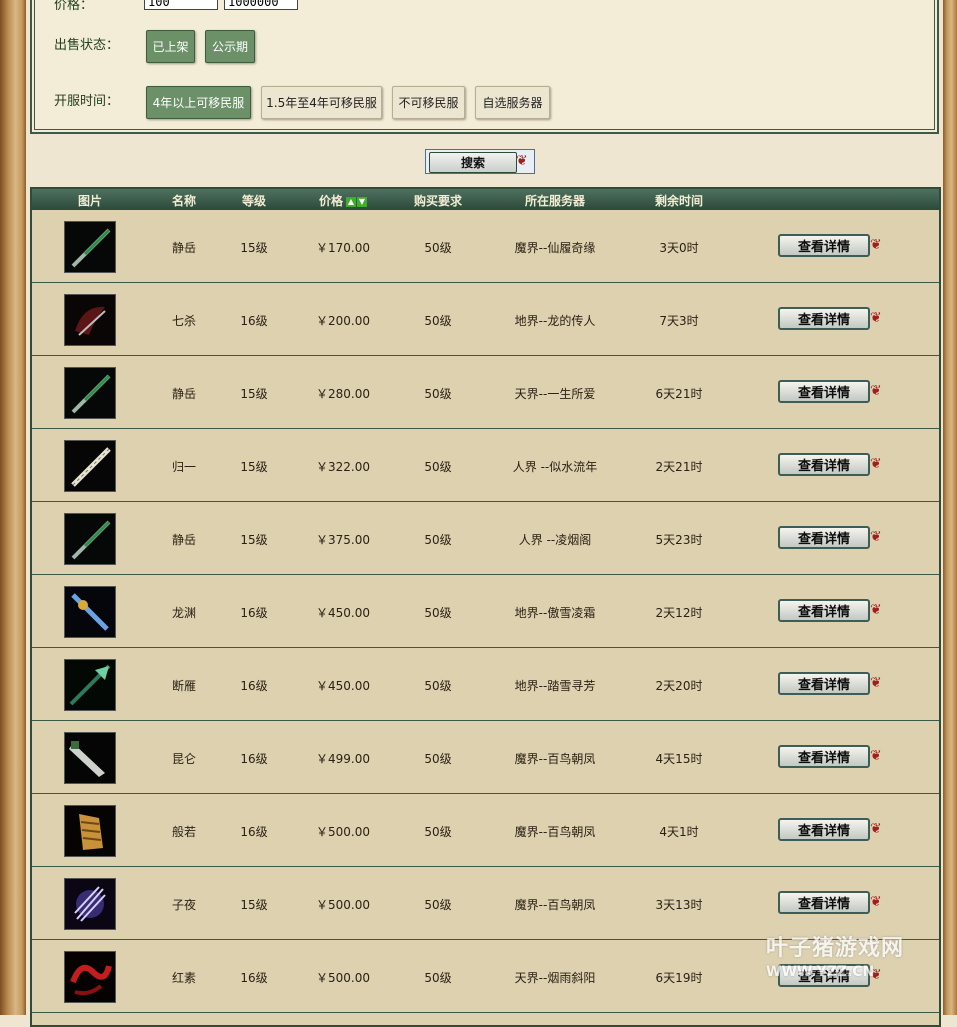 This screenshot has height=1027, width=957. I want to click on sort-up-icon: ▲, so click(351, 202).